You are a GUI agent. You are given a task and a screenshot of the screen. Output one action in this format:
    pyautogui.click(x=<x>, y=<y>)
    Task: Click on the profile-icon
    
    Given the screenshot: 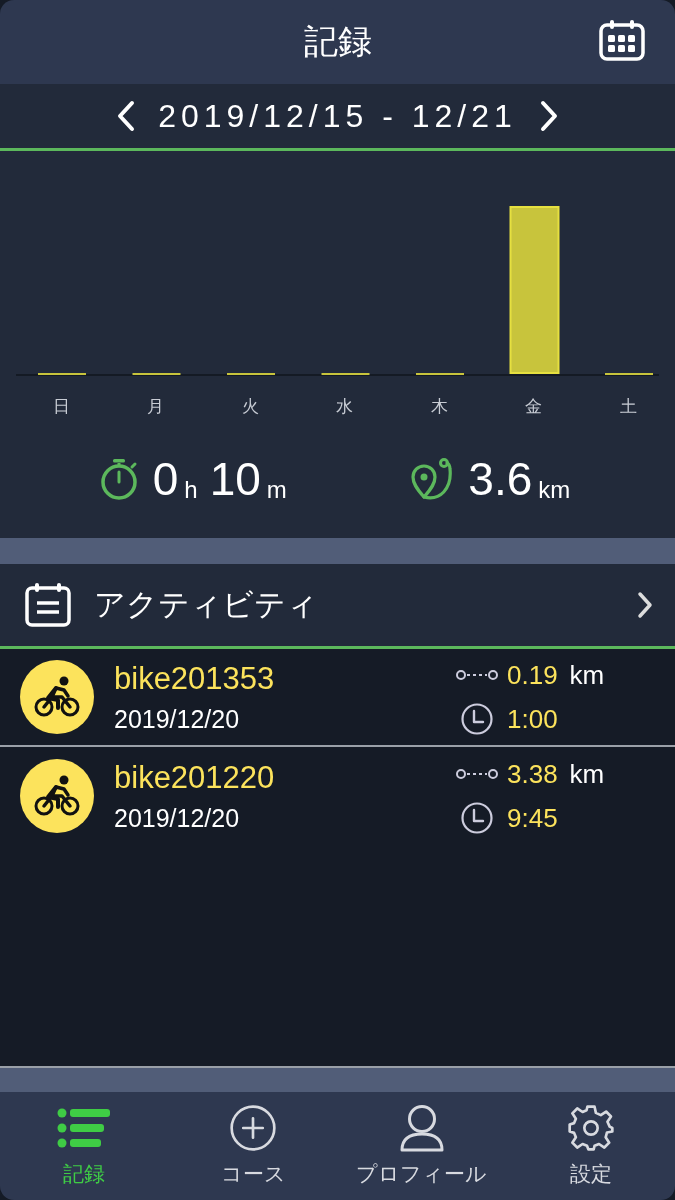 What is the action you would take?
    pyautogui.click(x=421, y=1128)
    